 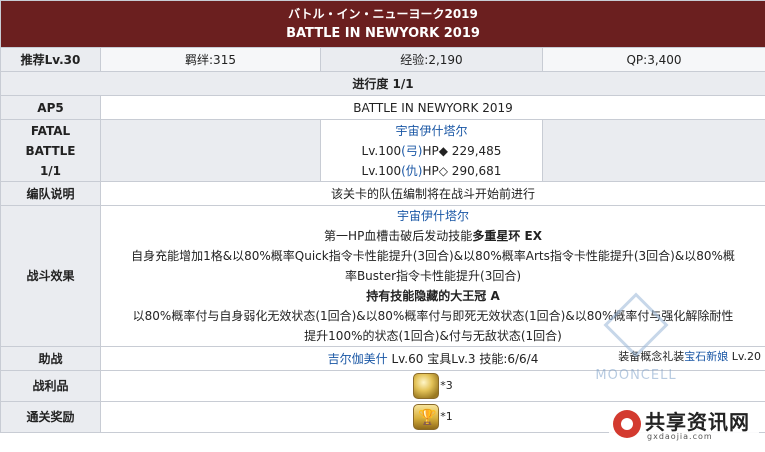 What do you see at coordinates (426, 417) in the screenshot?
I see `gold-cup-icon` at bounding box center [426, 417].